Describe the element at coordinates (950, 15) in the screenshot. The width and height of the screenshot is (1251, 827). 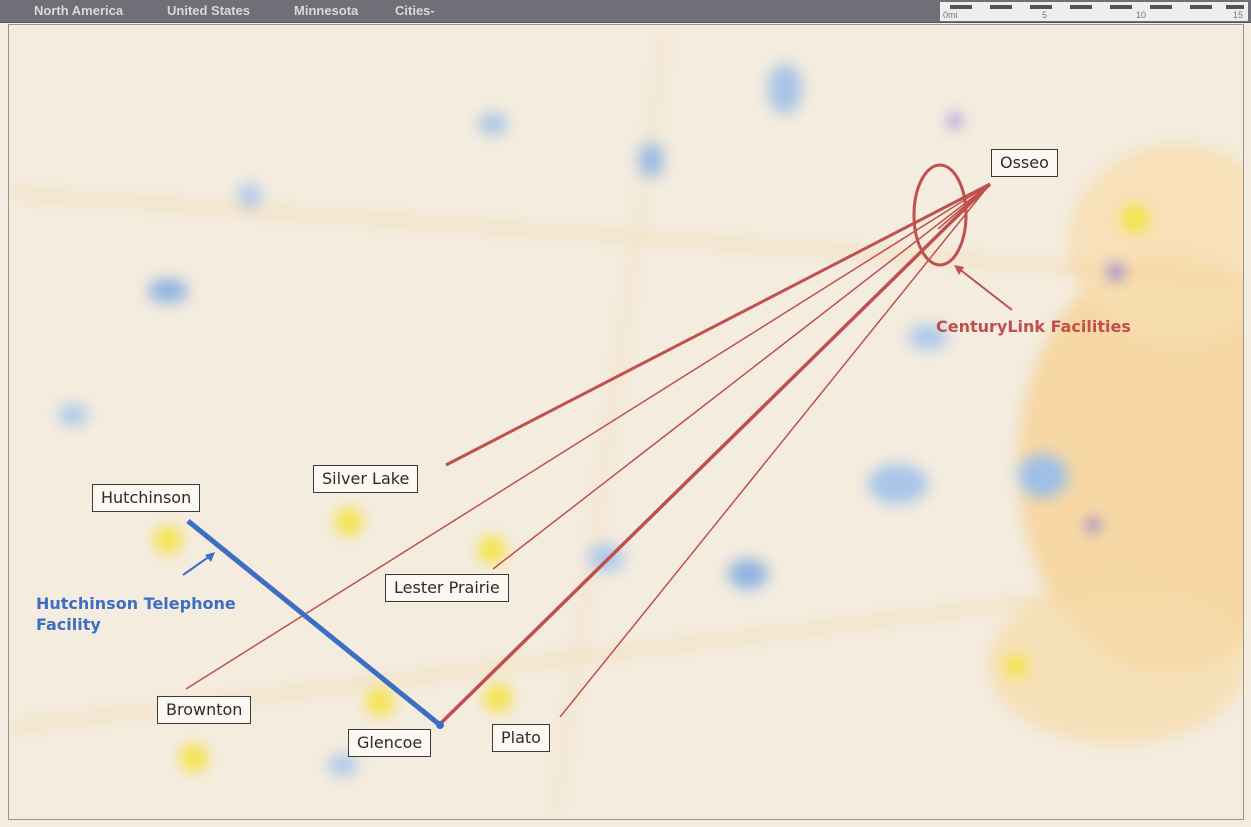
I see `scale-tick-0: 0mi` at that location.